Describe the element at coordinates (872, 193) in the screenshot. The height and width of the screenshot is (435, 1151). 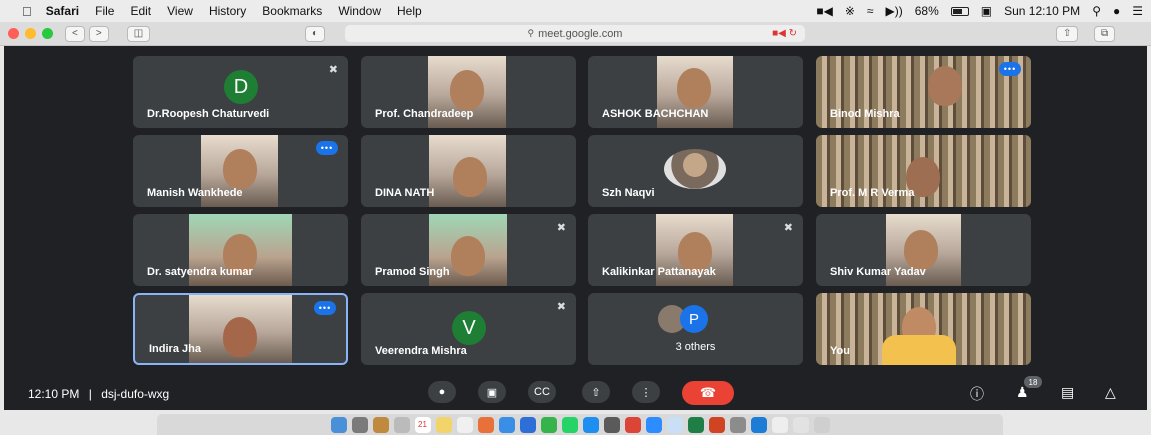
I see `participant-name: Prof. M R Verma` at that location.